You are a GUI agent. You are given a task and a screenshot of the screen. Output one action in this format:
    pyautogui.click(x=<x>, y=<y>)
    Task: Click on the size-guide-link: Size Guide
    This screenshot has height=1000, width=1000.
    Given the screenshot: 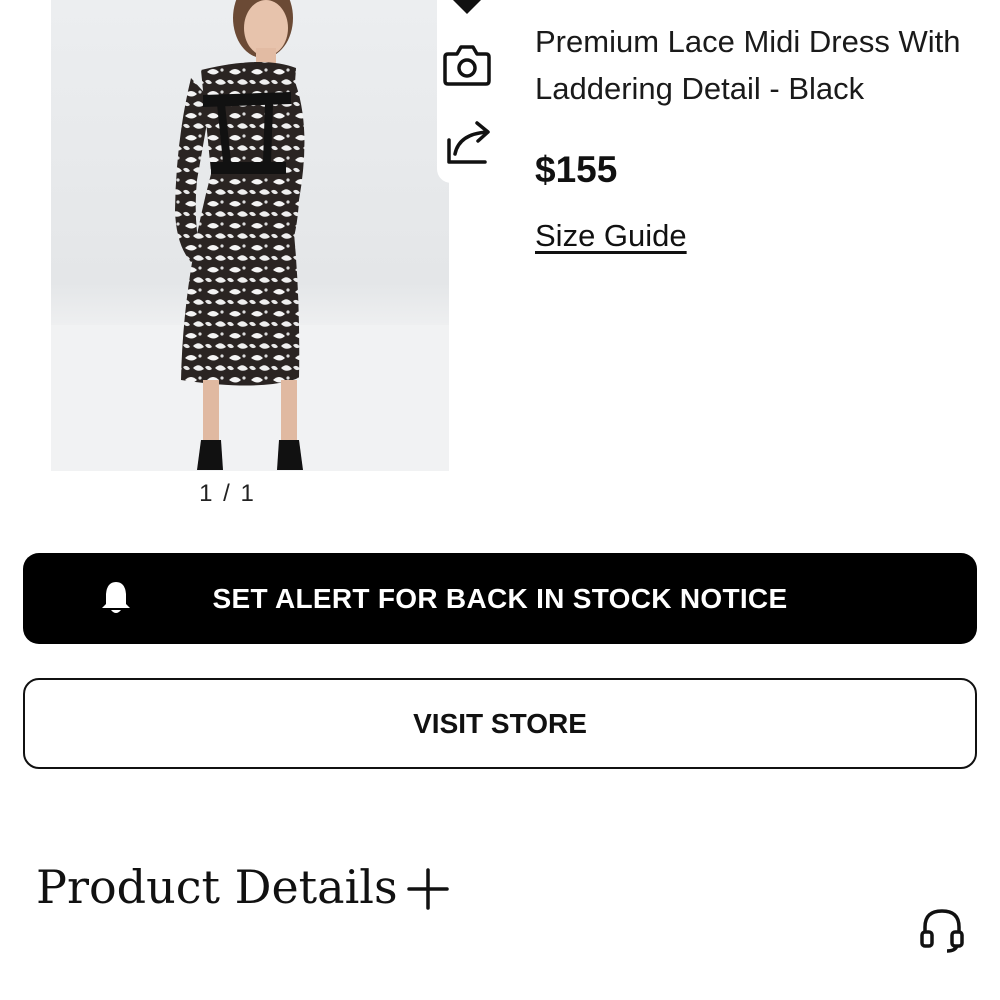 What is the action you would take?
    pyautogui.click(x=611, y=236)
    